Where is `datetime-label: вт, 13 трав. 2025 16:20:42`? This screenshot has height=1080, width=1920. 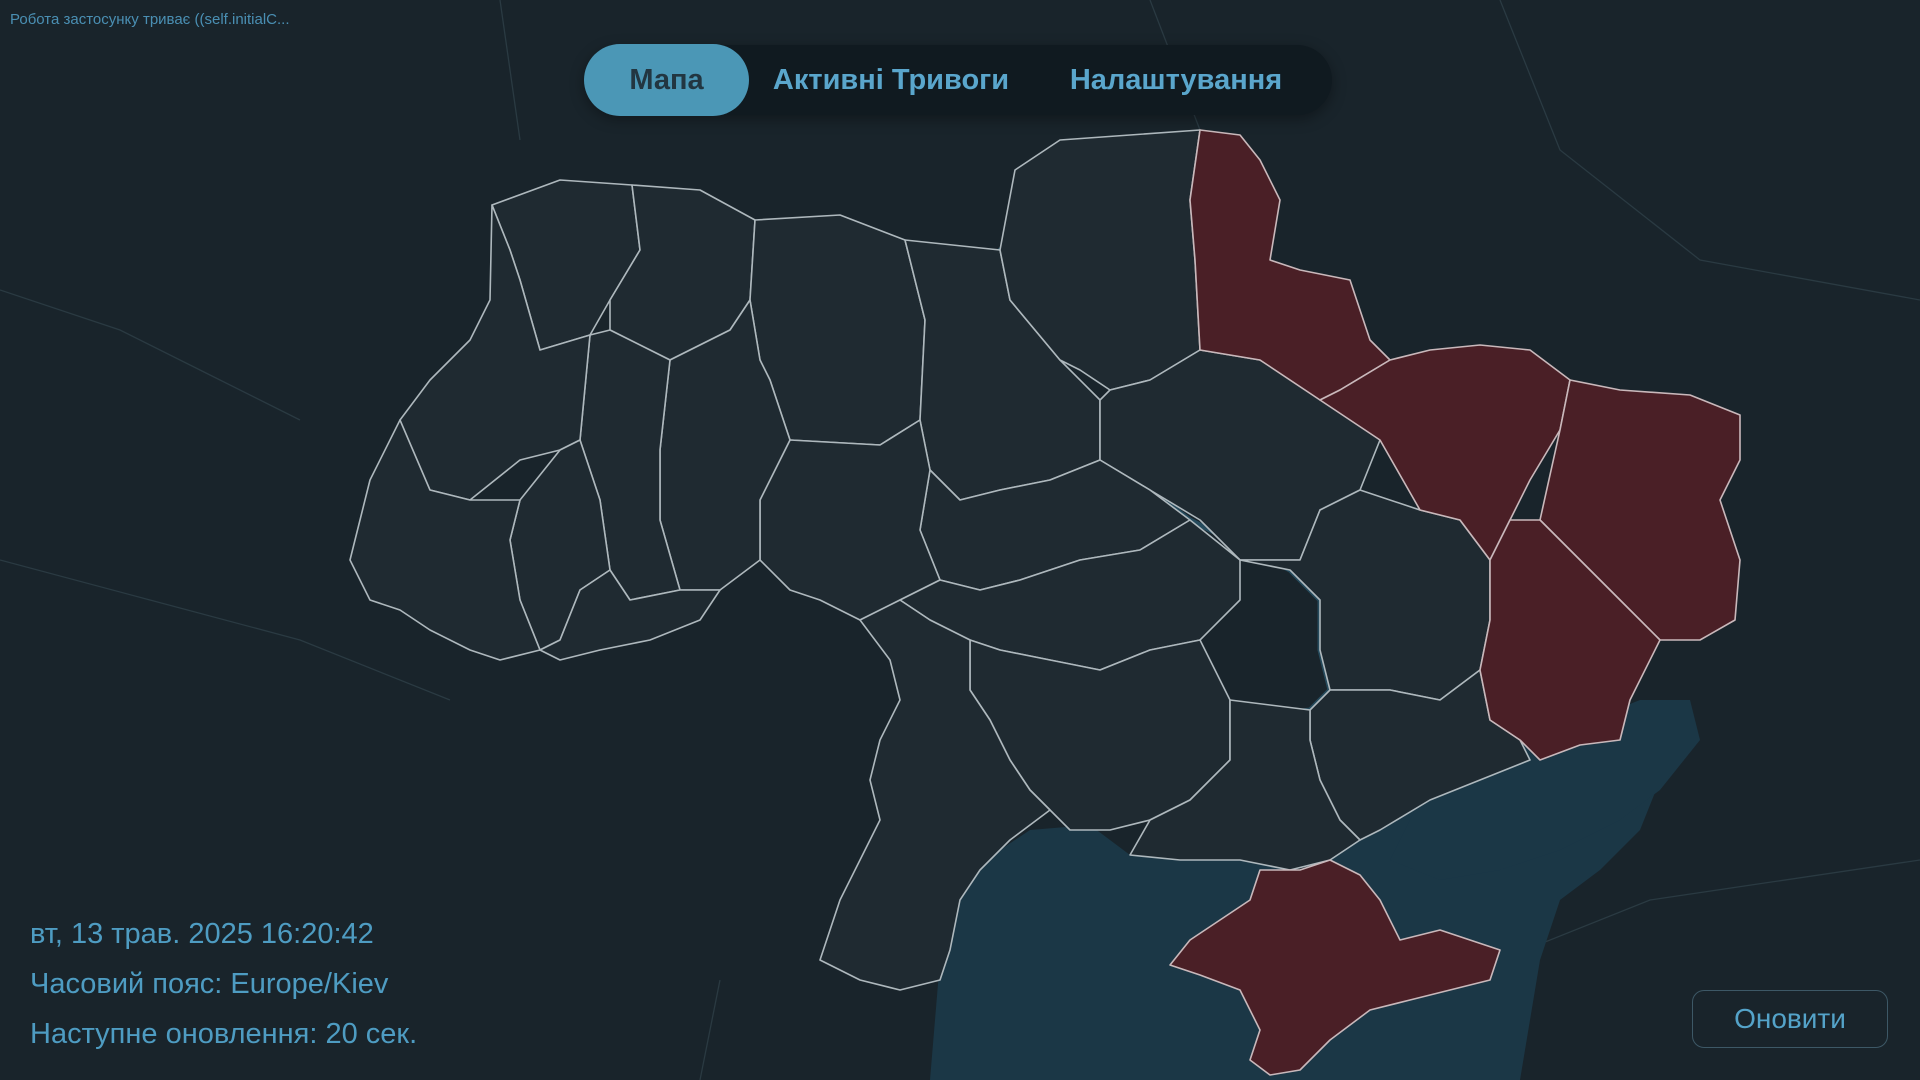
datetime-label: вт, 13 трав. 2025 16:20:42 is located at coordinates (202, 934).